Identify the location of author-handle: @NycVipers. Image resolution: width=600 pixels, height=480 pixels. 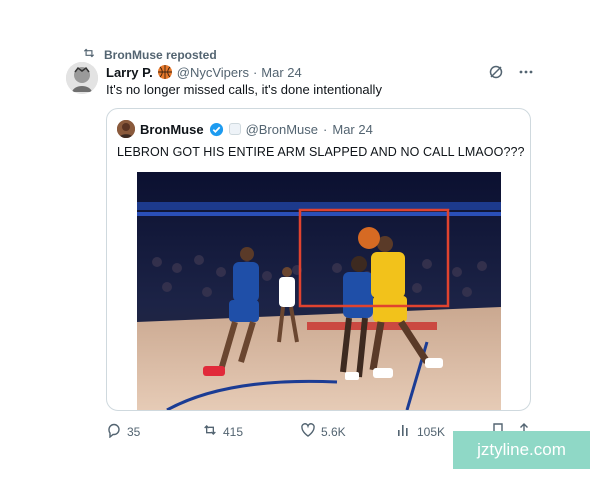
(213, 72).